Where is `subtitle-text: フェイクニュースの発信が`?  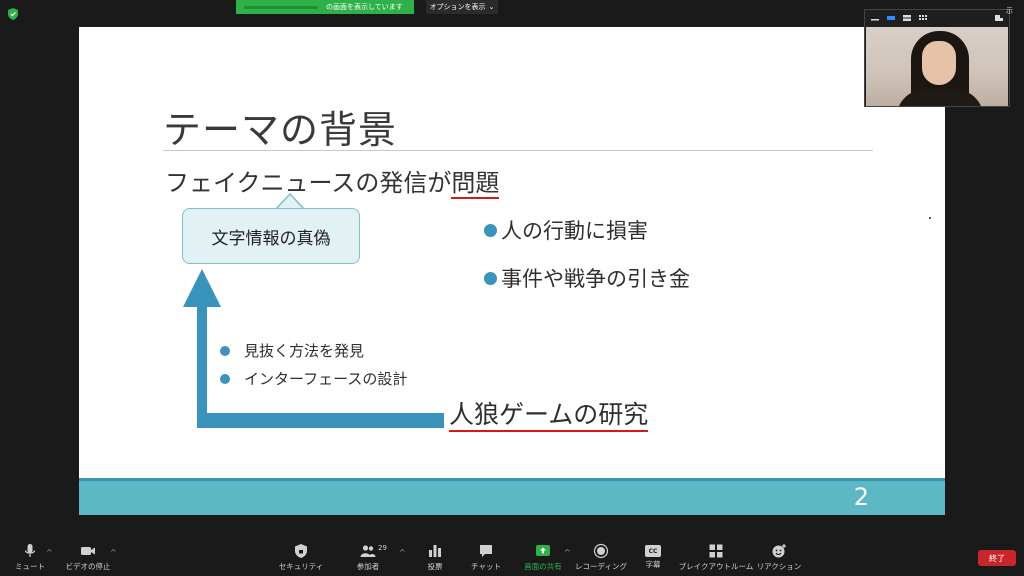 subtitle-text: フェイクニュースの発信が is located at coordinates (308, 183).